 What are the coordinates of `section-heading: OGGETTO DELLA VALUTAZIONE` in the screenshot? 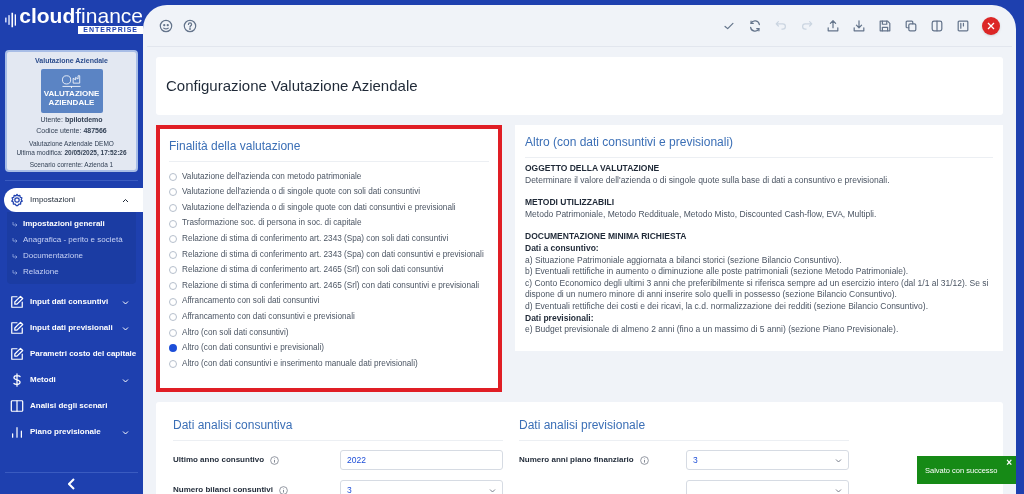 It's located at (593, 169).